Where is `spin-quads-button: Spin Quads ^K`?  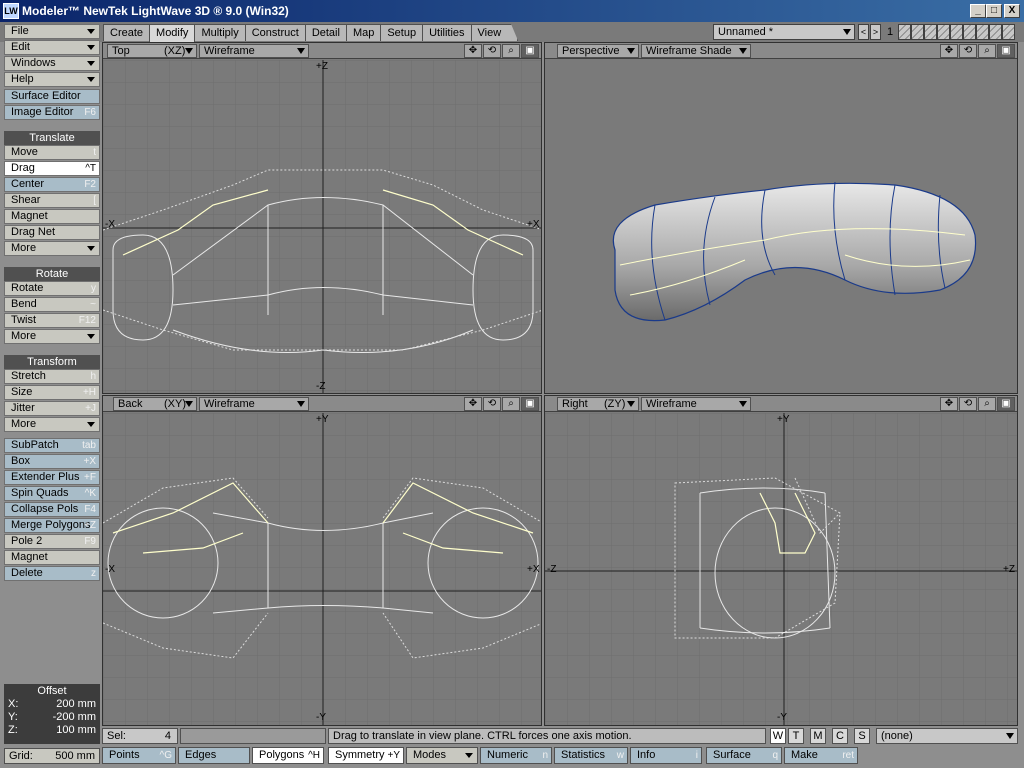 spin-quads-button: Spin Quads ^K is located at coordinates (52, 493).